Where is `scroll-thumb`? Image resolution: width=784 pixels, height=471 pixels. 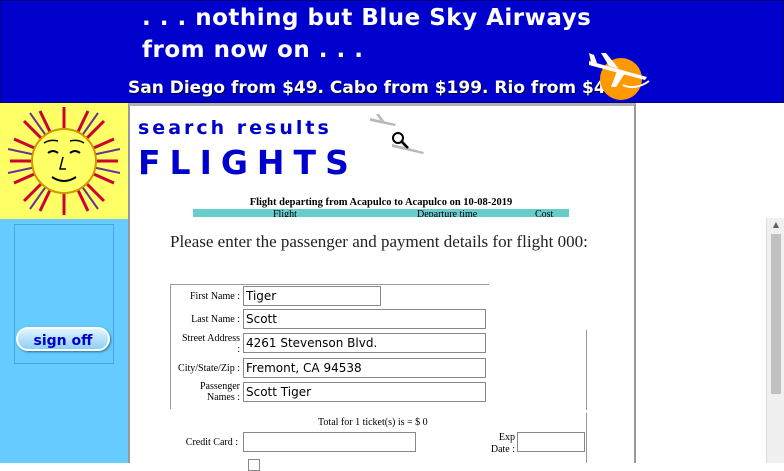 scroll-thumb is located at coordinates (776, 314).